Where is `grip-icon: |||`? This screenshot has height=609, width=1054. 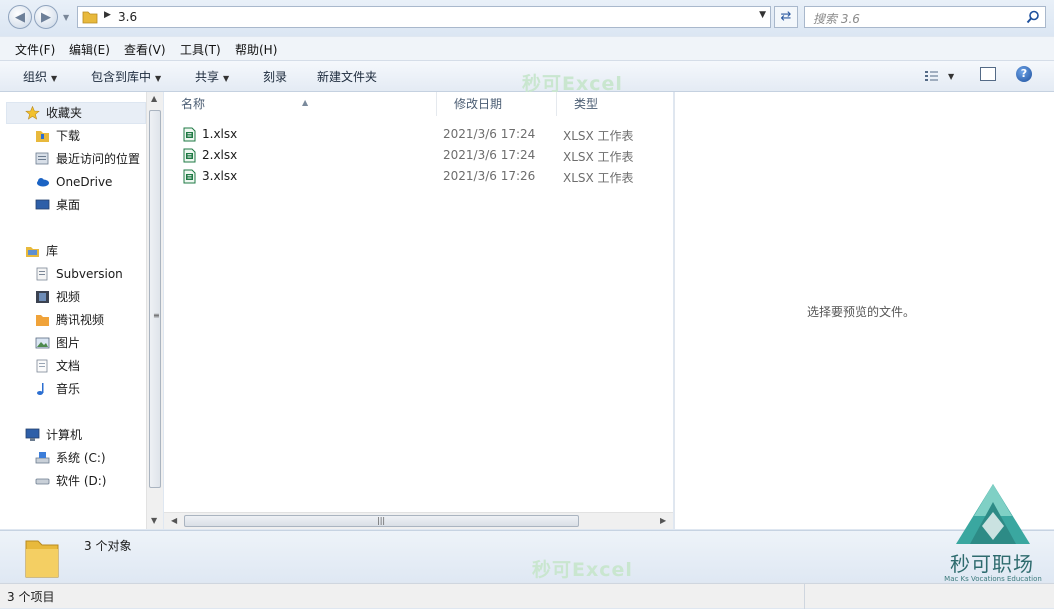
grip-icon: ||| is located at coordinates (381, 520).